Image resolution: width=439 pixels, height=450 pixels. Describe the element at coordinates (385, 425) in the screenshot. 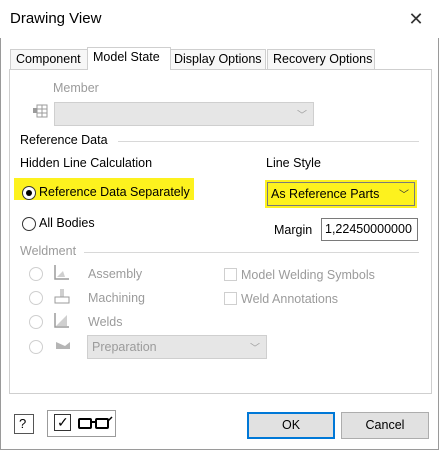

I see `cancel-button: Cancel` at that location.